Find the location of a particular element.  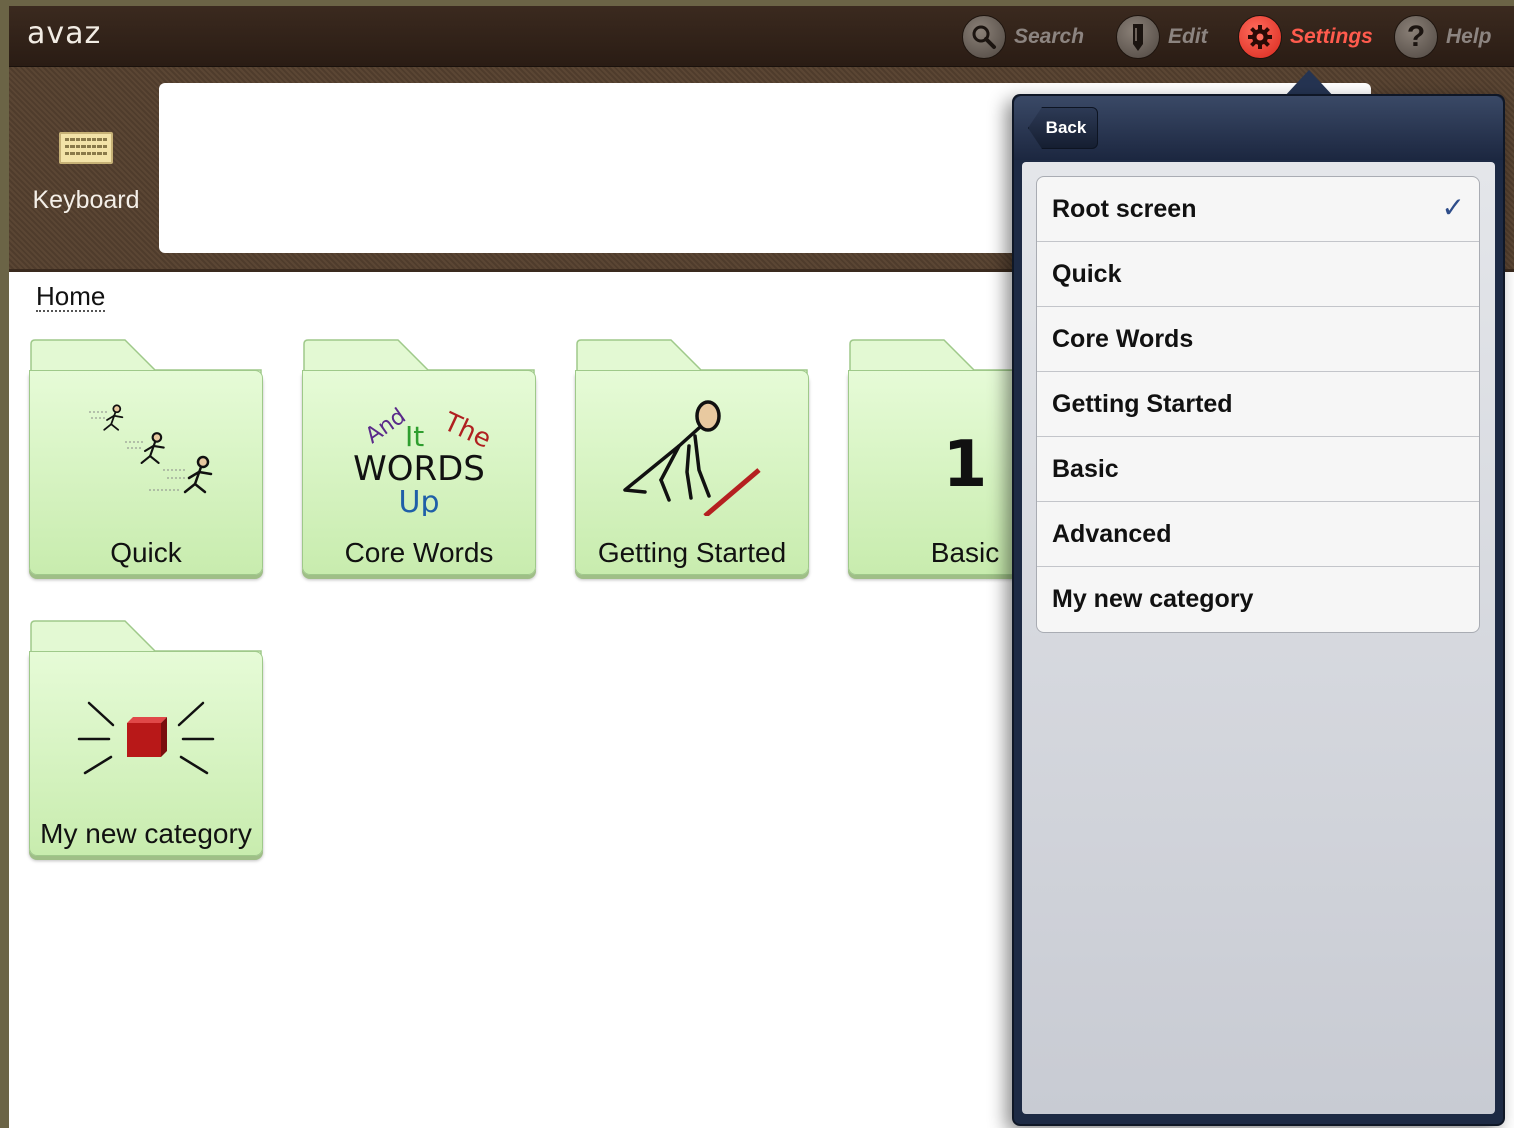

settings-label: Settings is located at coordinates (1331, 36).